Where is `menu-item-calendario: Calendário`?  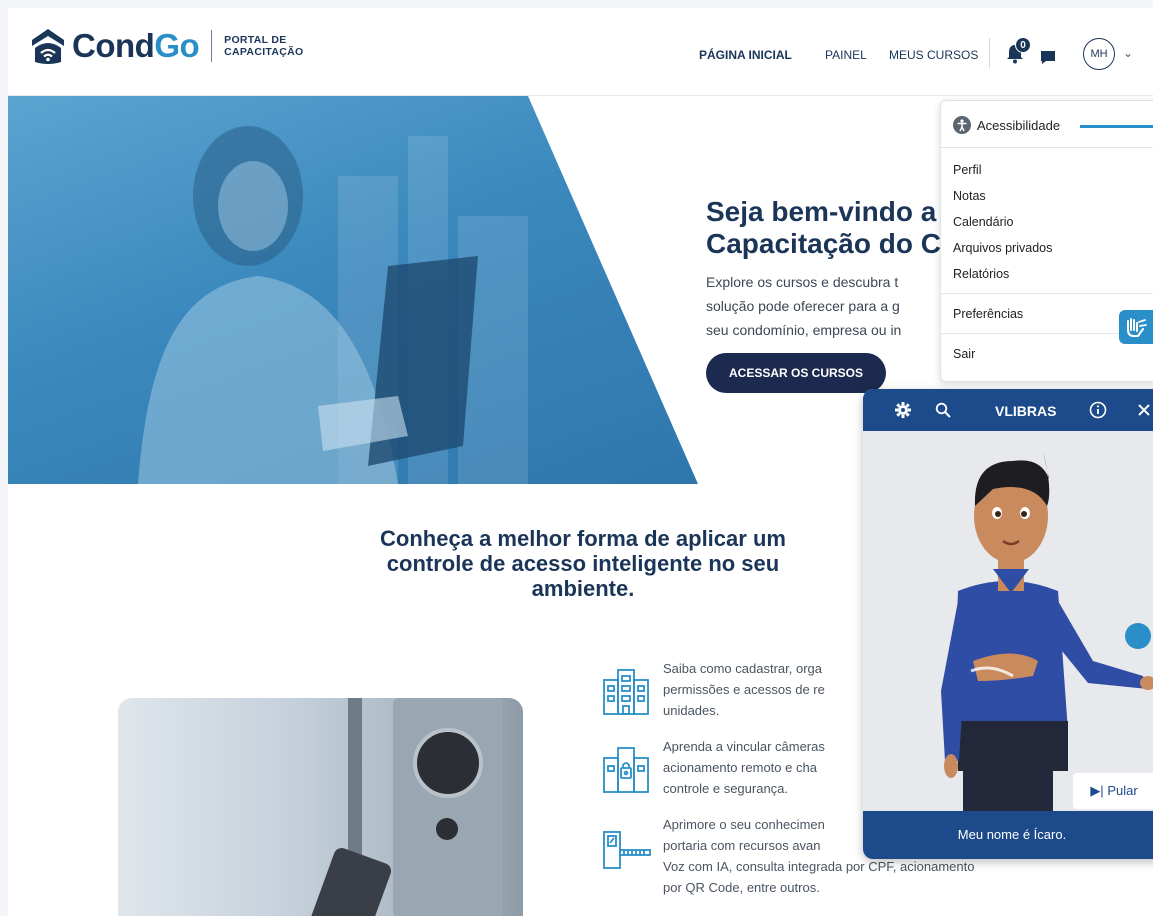 menu-item-calendario: Calendário is located at coordinates (983, 222).